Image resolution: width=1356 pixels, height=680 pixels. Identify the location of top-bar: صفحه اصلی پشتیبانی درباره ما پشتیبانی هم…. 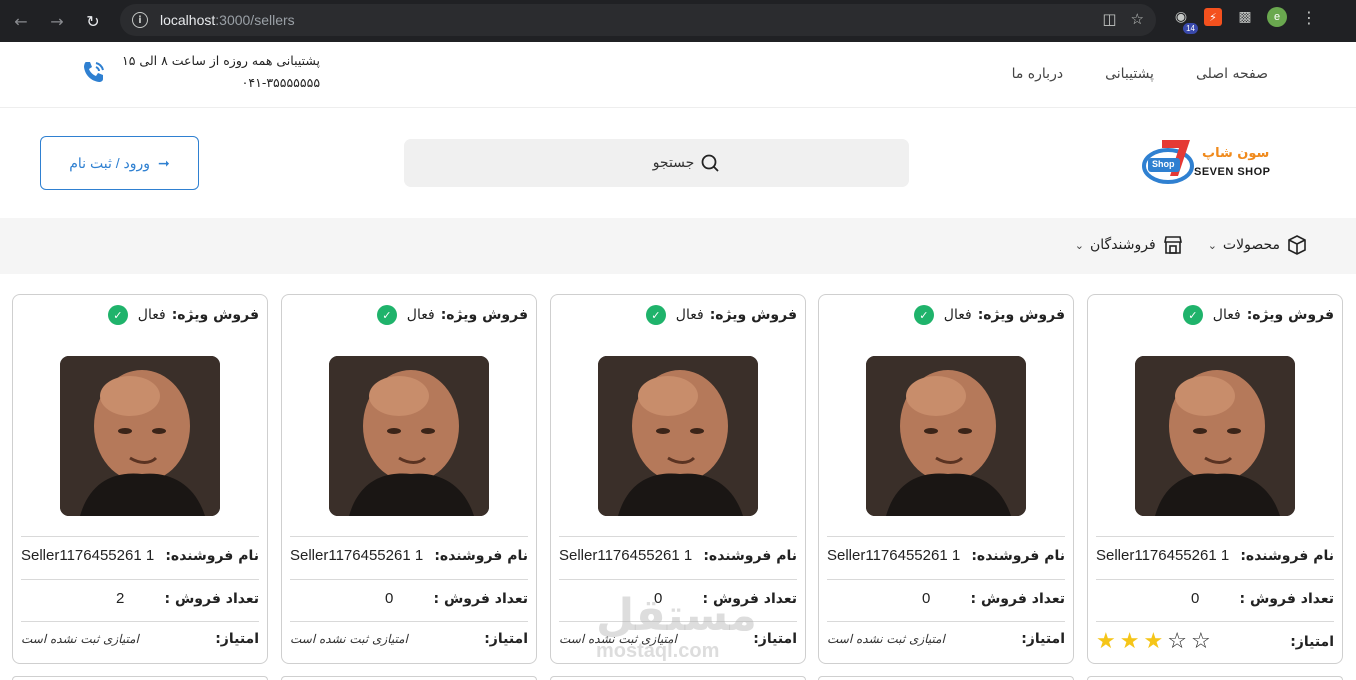
(678, 75).